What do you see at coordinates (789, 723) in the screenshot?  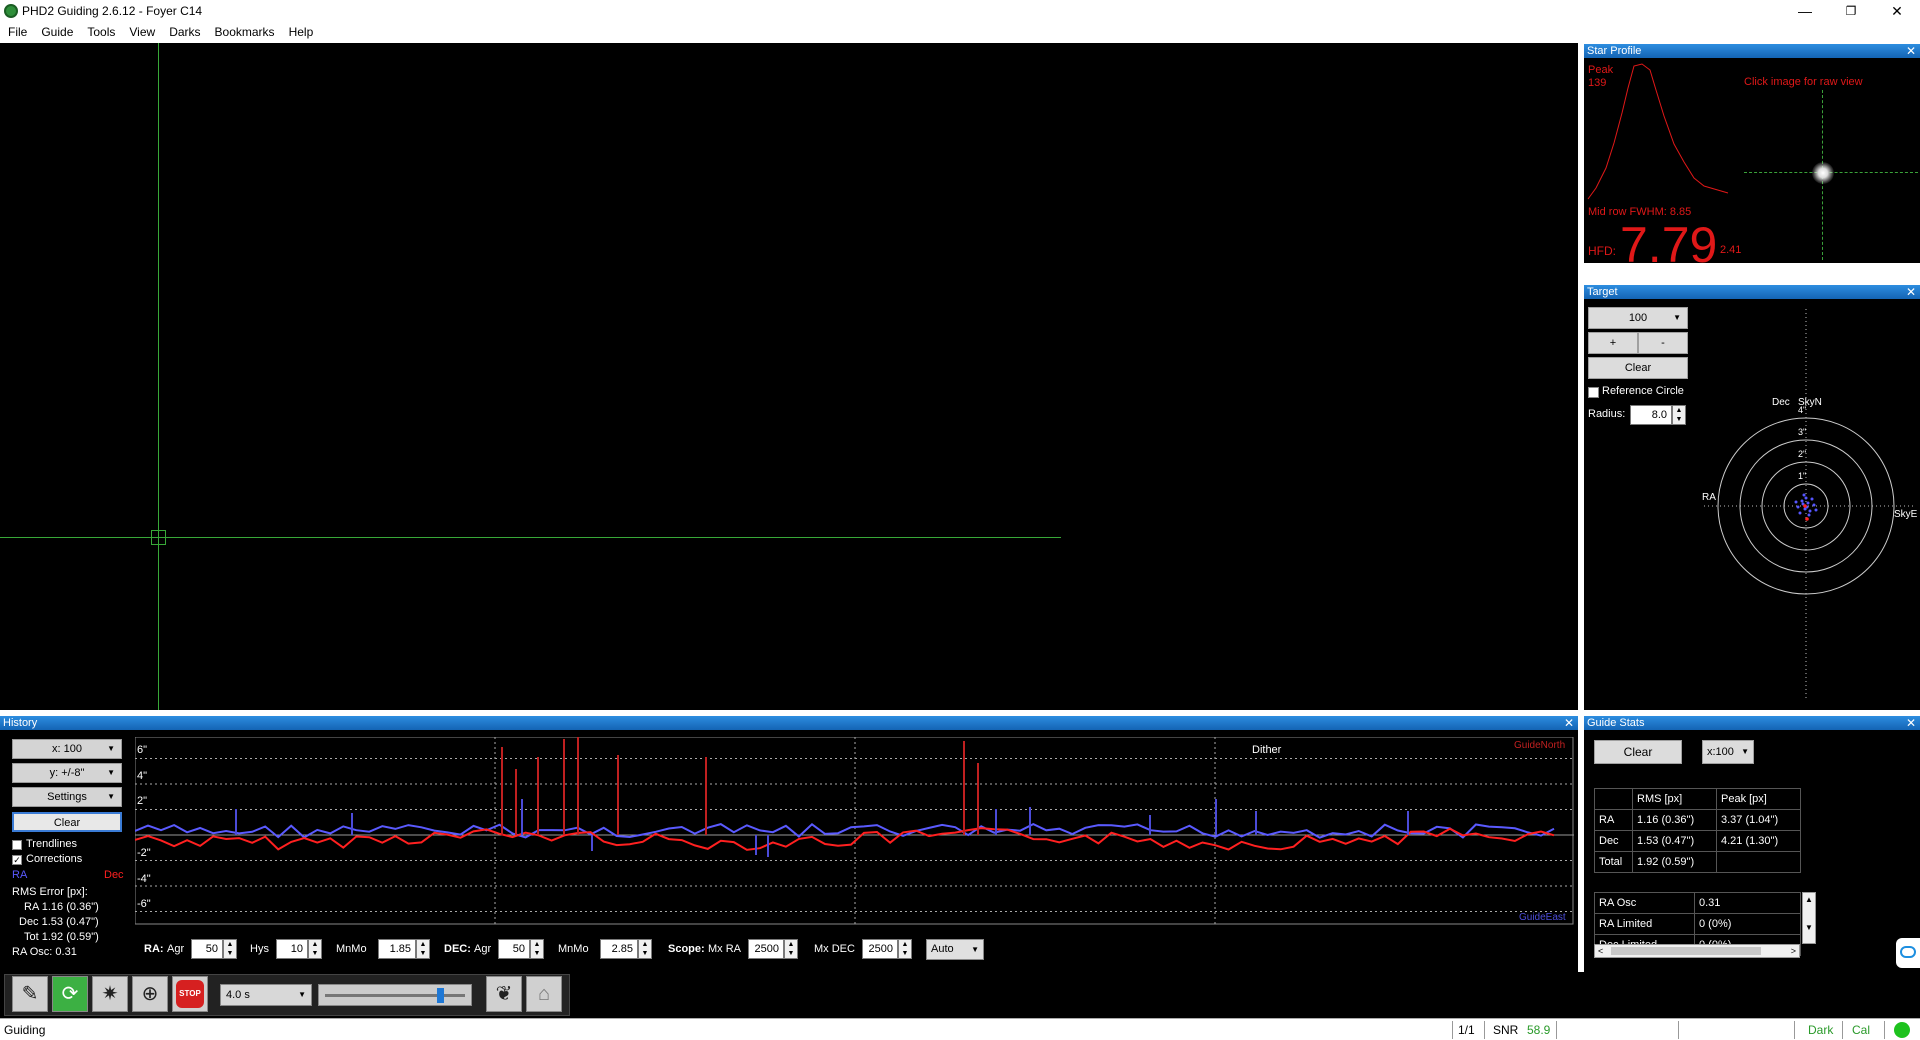 I see `history-header: History ✕` at bounding box center [789, 723].